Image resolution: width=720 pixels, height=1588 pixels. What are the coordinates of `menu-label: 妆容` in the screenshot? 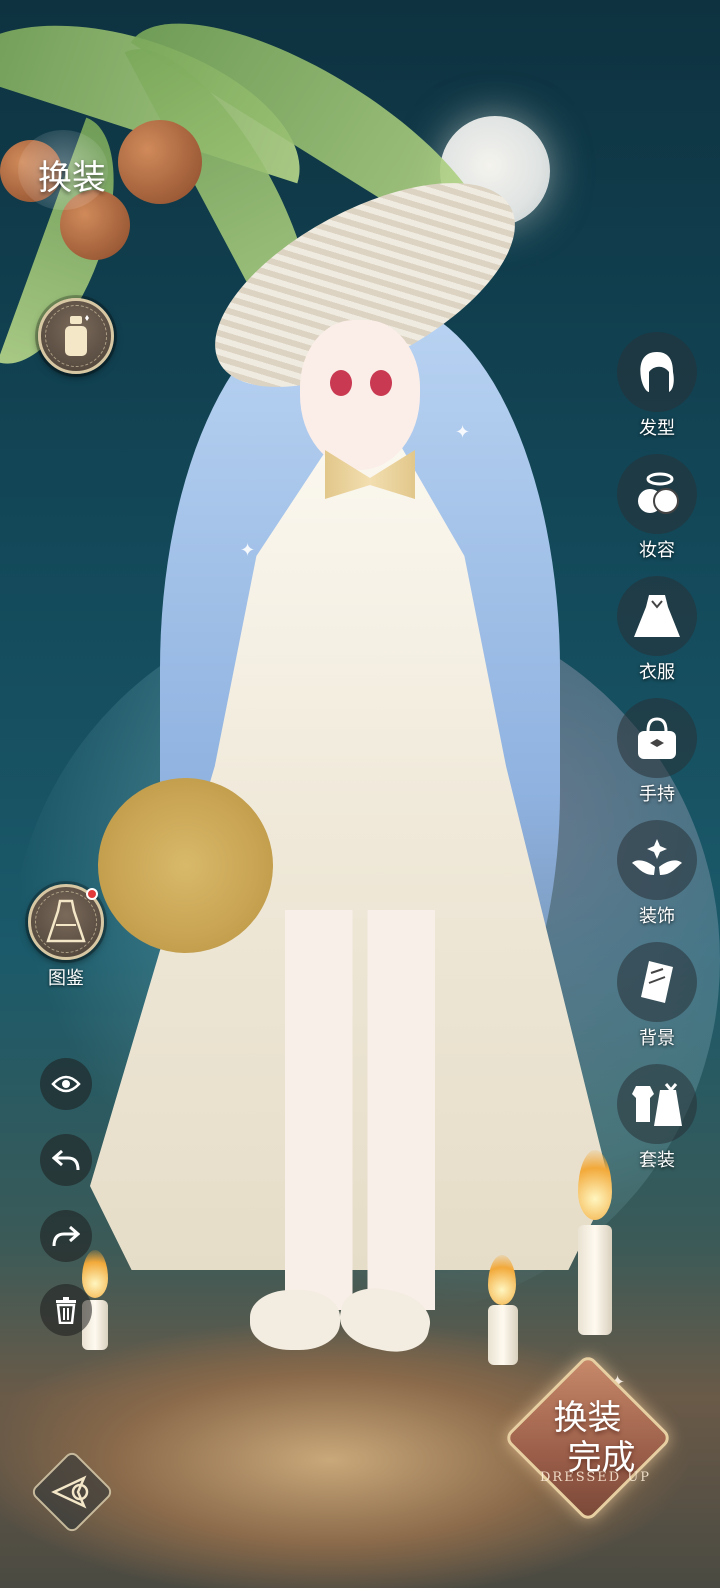 It's located at (657, 550).